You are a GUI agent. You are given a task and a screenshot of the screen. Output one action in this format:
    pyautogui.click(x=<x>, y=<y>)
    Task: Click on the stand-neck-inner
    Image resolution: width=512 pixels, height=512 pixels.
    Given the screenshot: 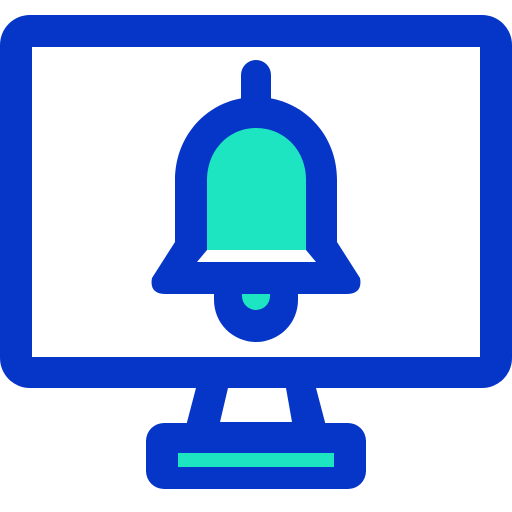 What is the action you would take?
    pyautogui.click(x=256, y=405)
    